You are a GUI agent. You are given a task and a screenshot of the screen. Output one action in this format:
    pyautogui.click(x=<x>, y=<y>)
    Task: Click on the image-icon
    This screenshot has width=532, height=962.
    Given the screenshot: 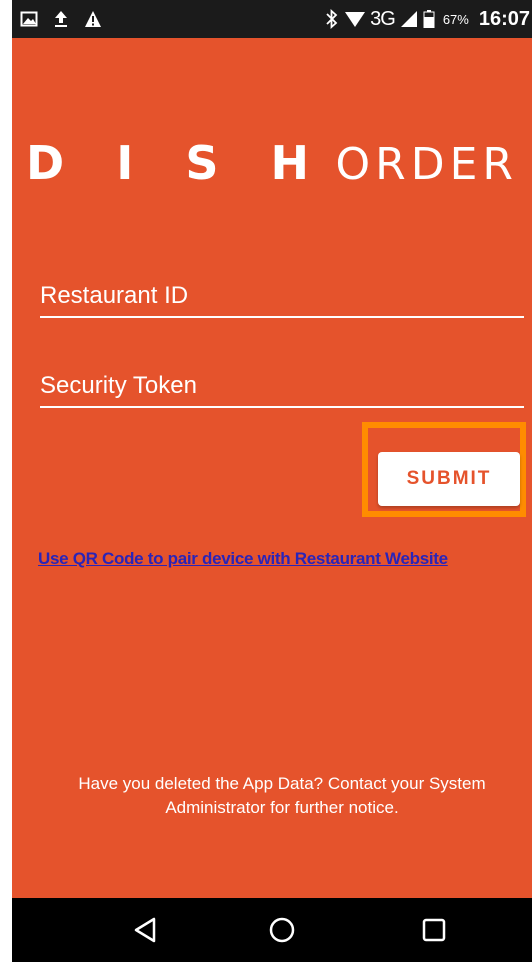 What is the action you would take?
    pyautogui.click(x=29, y=19)
    